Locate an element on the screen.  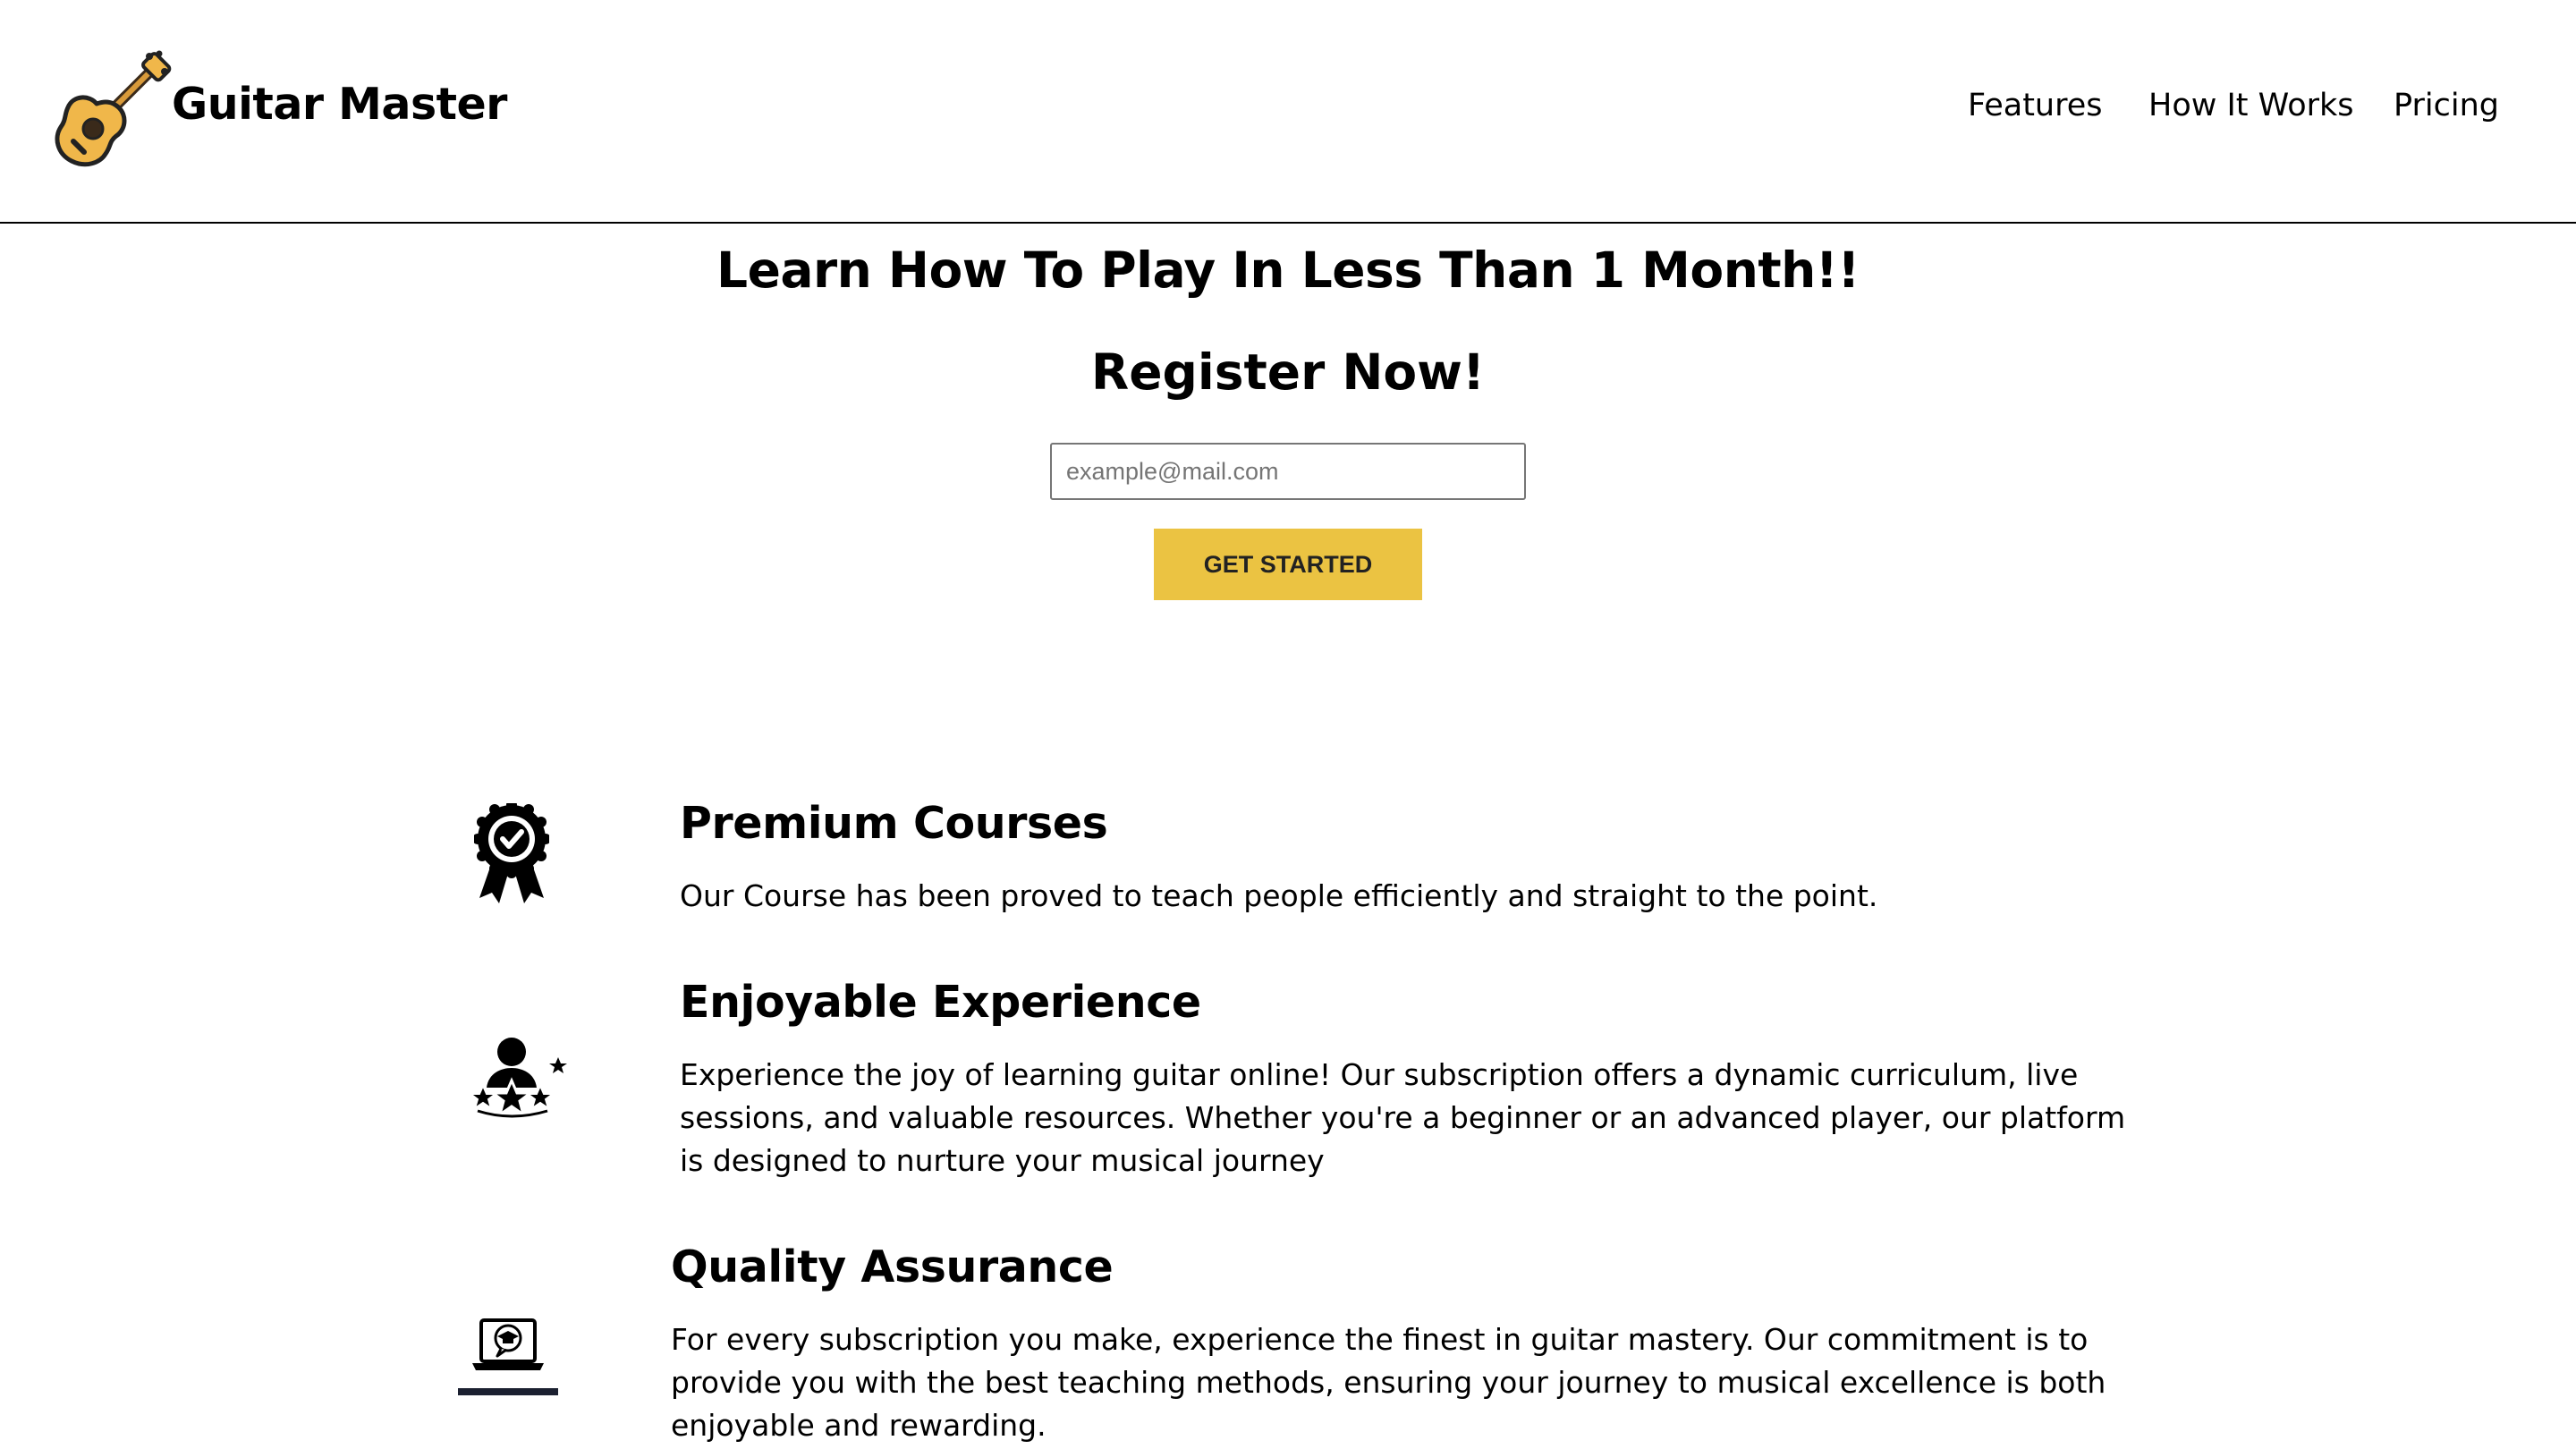
feature-title: Premium Courses is located at coordinates (894, 823).